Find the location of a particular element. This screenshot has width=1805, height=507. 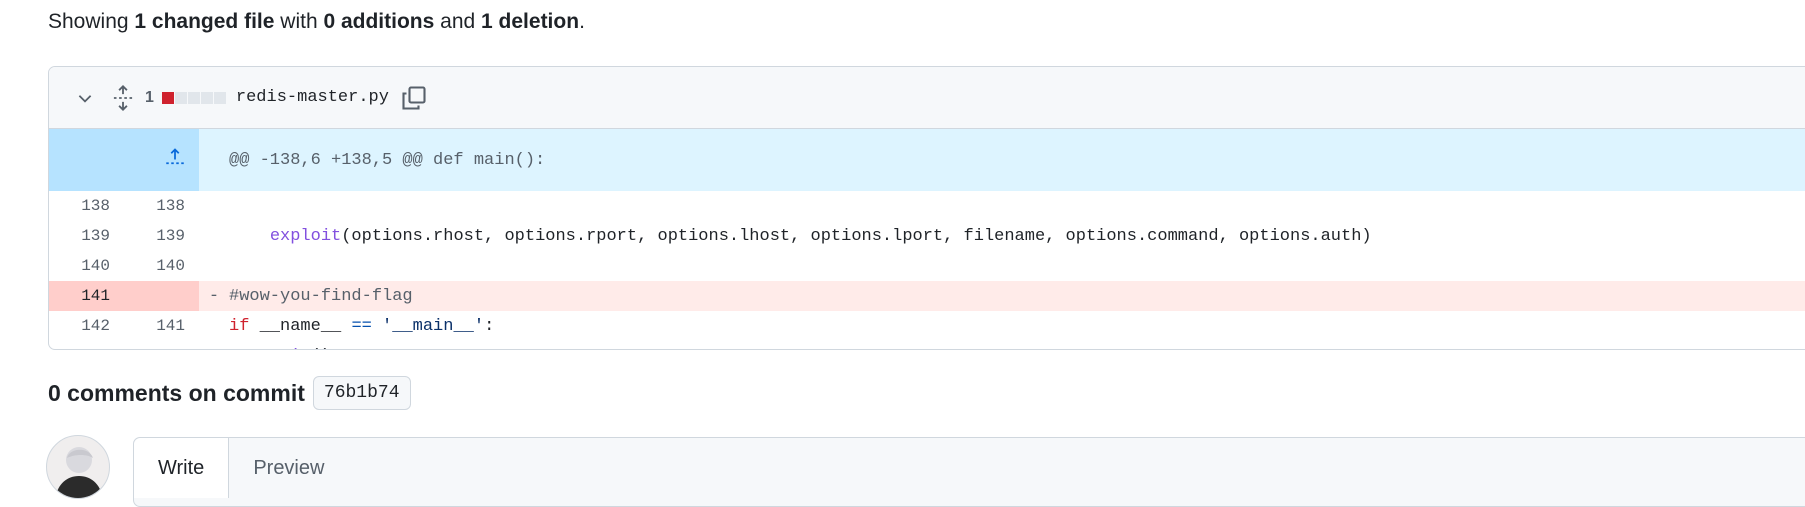

tab-preview: Preview is located at coordinates (288, 468).